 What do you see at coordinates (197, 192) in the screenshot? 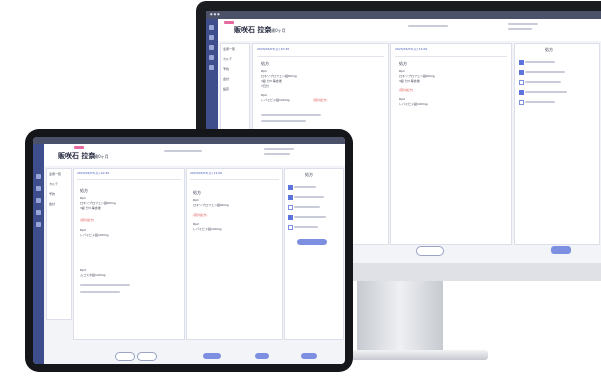
I see `rx-heading: 処方` at bounding box center [197, 192].